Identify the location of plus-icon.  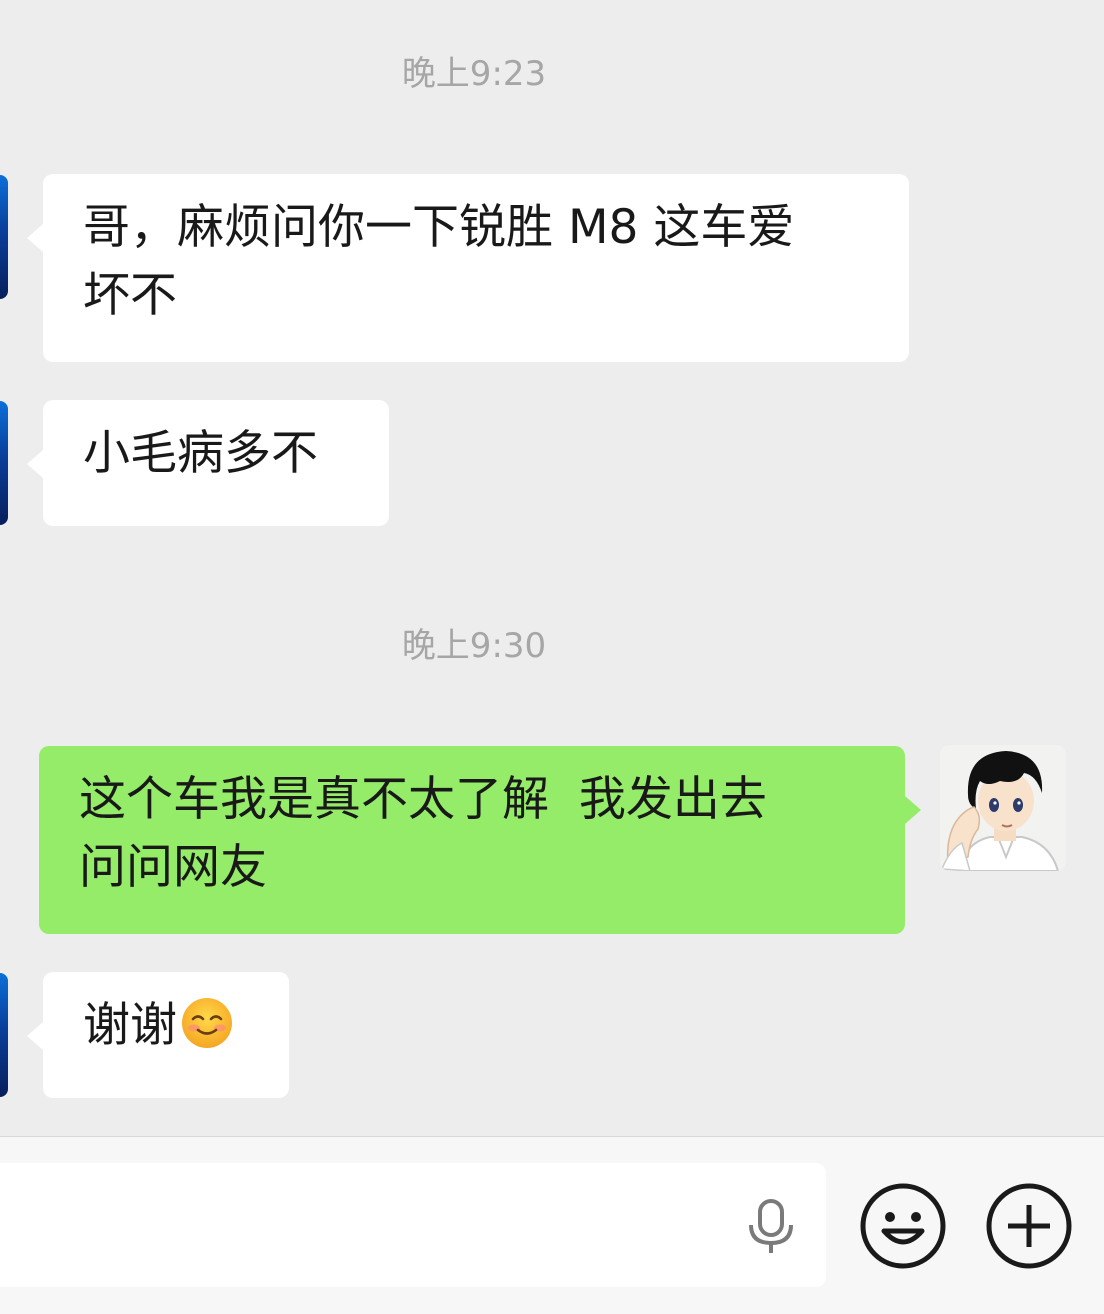
(1029, 1226).